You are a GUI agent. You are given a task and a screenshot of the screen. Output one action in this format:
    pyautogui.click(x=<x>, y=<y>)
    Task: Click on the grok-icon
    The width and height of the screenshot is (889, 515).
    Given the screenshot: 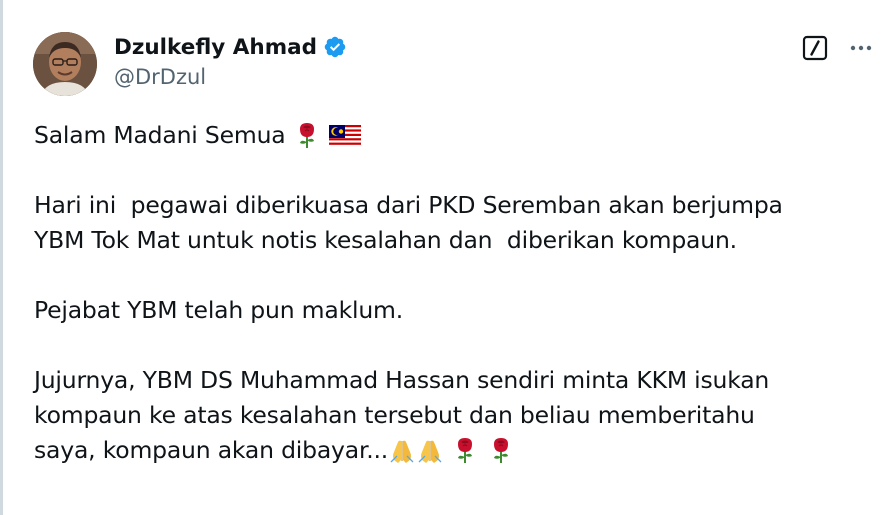 What is the action you would take?
    pyautogui.click(x=815, y=48)
    